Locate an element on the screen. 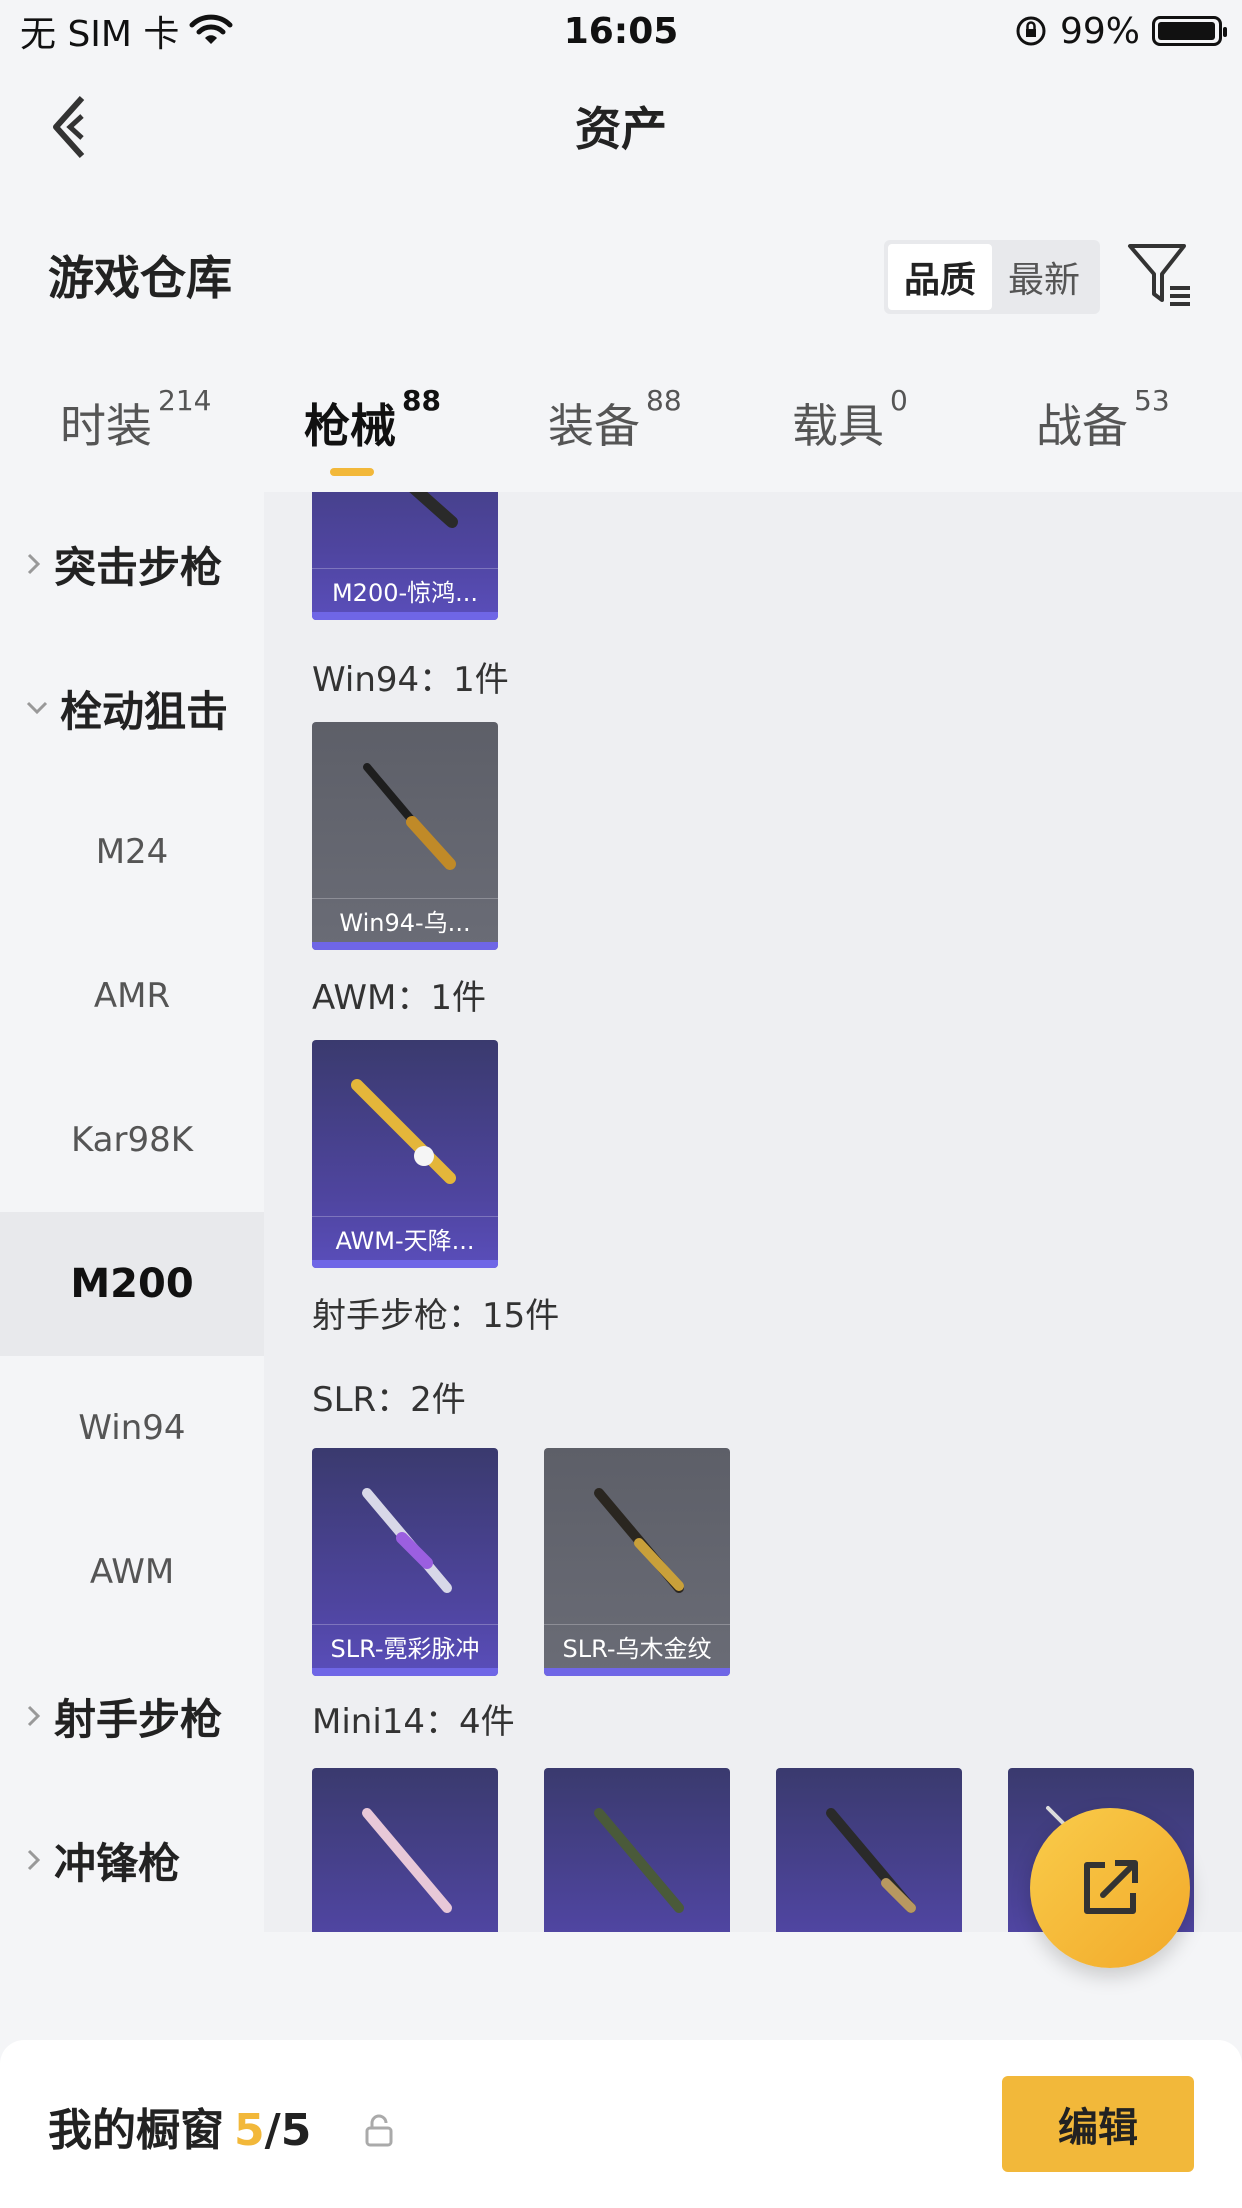  share-external-icon is located at coordinates (1111, 1887).